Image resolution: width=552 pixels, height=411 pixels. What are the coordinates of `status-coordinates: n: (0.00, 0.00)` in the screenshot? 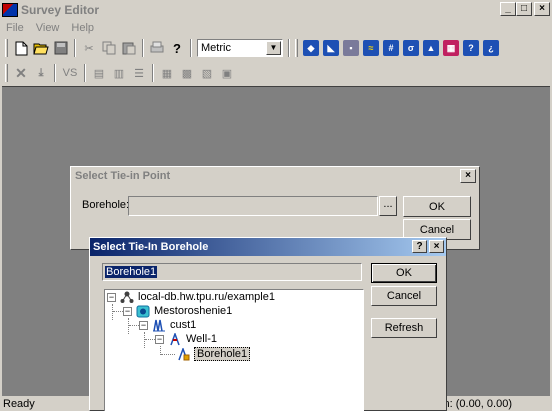 It's located at (478, 404).